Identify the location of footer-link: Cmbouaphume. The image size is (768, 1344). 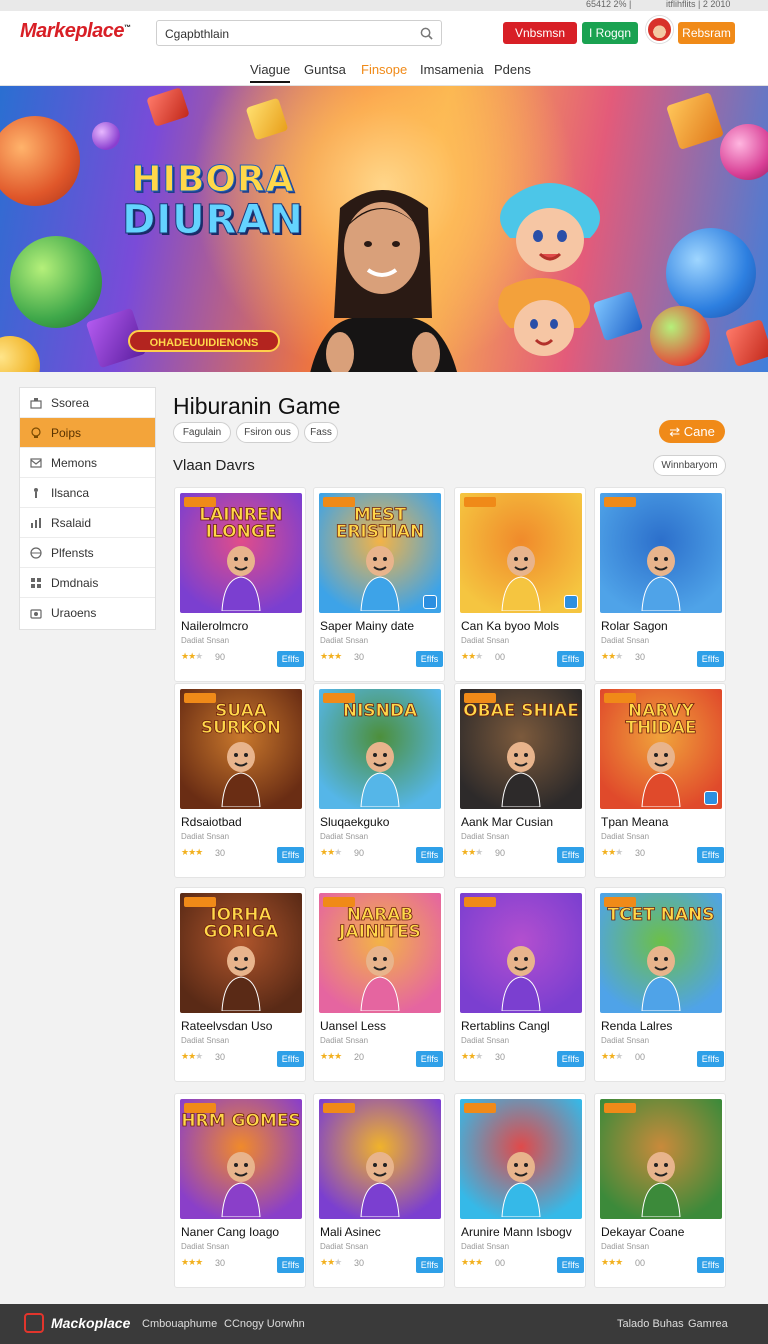
(179, 1324).